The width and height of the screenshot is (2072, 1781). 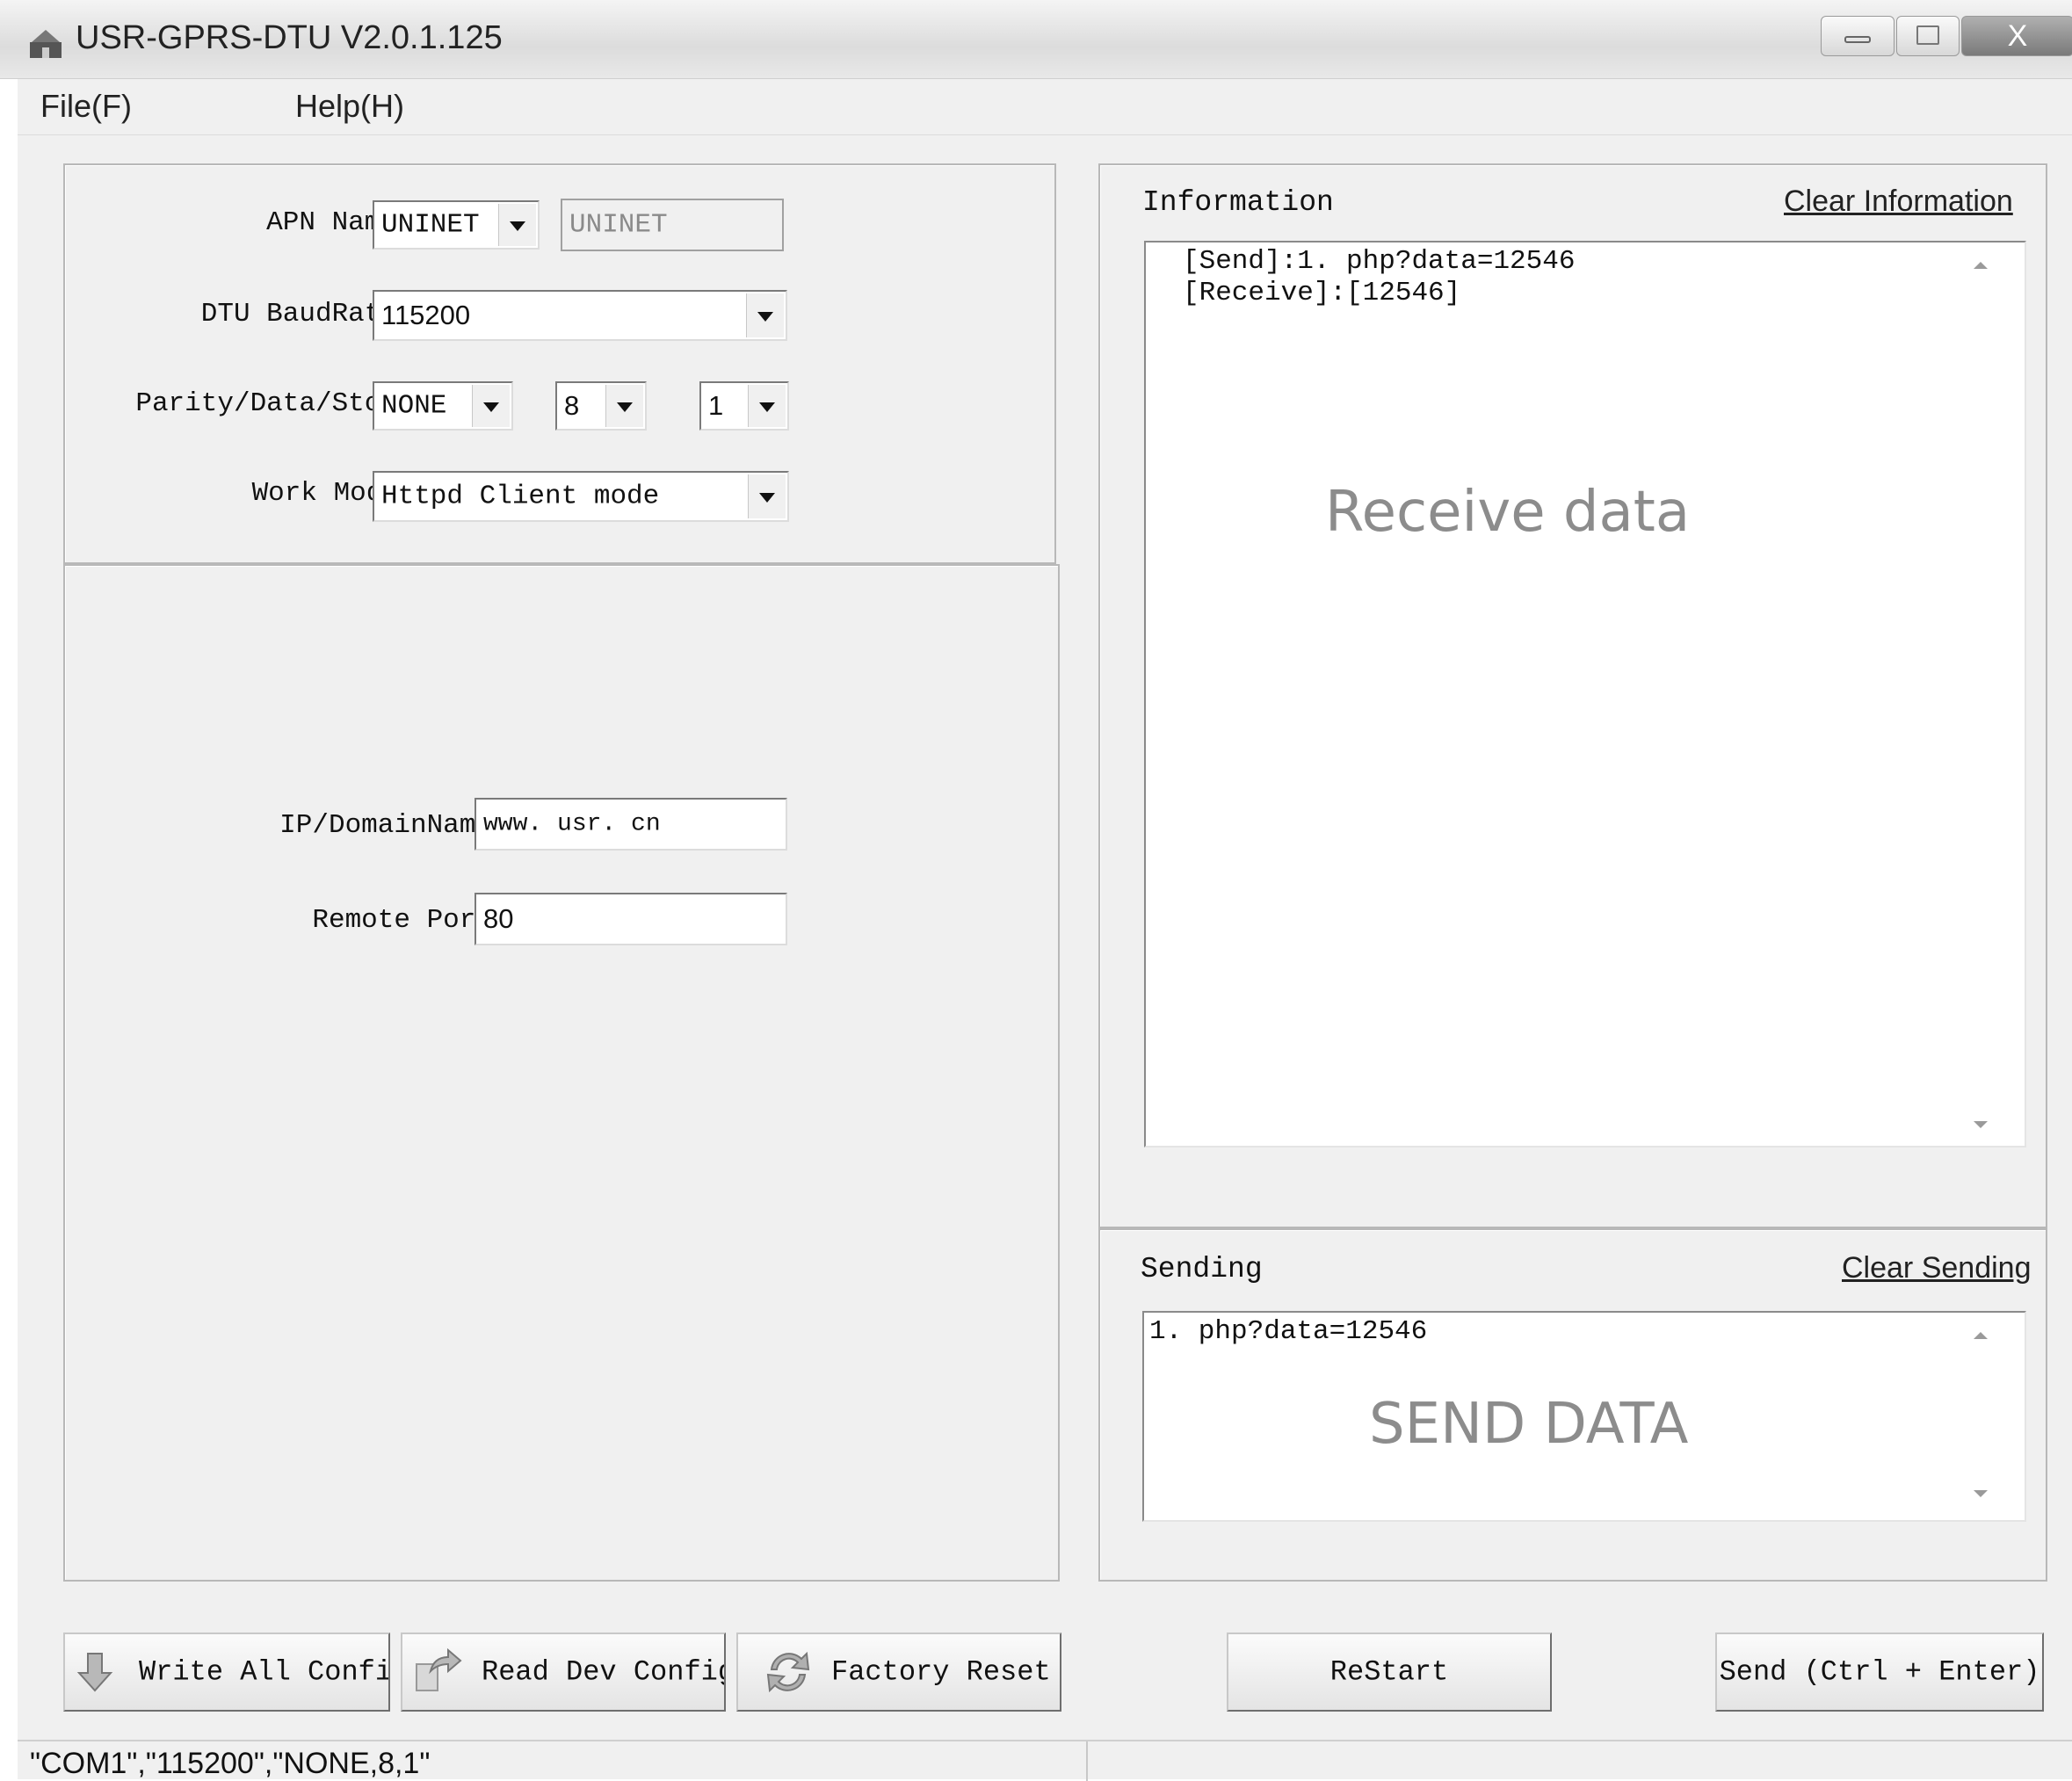 What do you see at coordinates (1036, 39) in the screenshot?
I see `title-bar: USR-GPRS-DTU V2.0.1.125 X` at bounding box center [1036, 39].